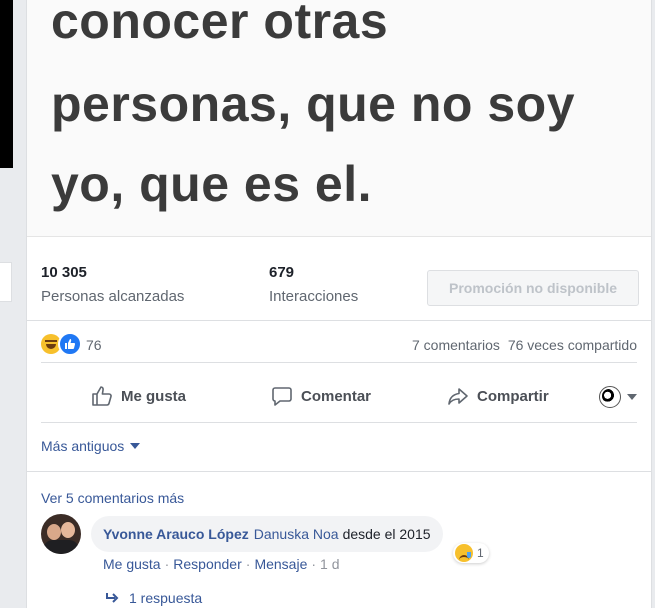  I want to click on comment-reply-link: Responder, so click(207, 564).